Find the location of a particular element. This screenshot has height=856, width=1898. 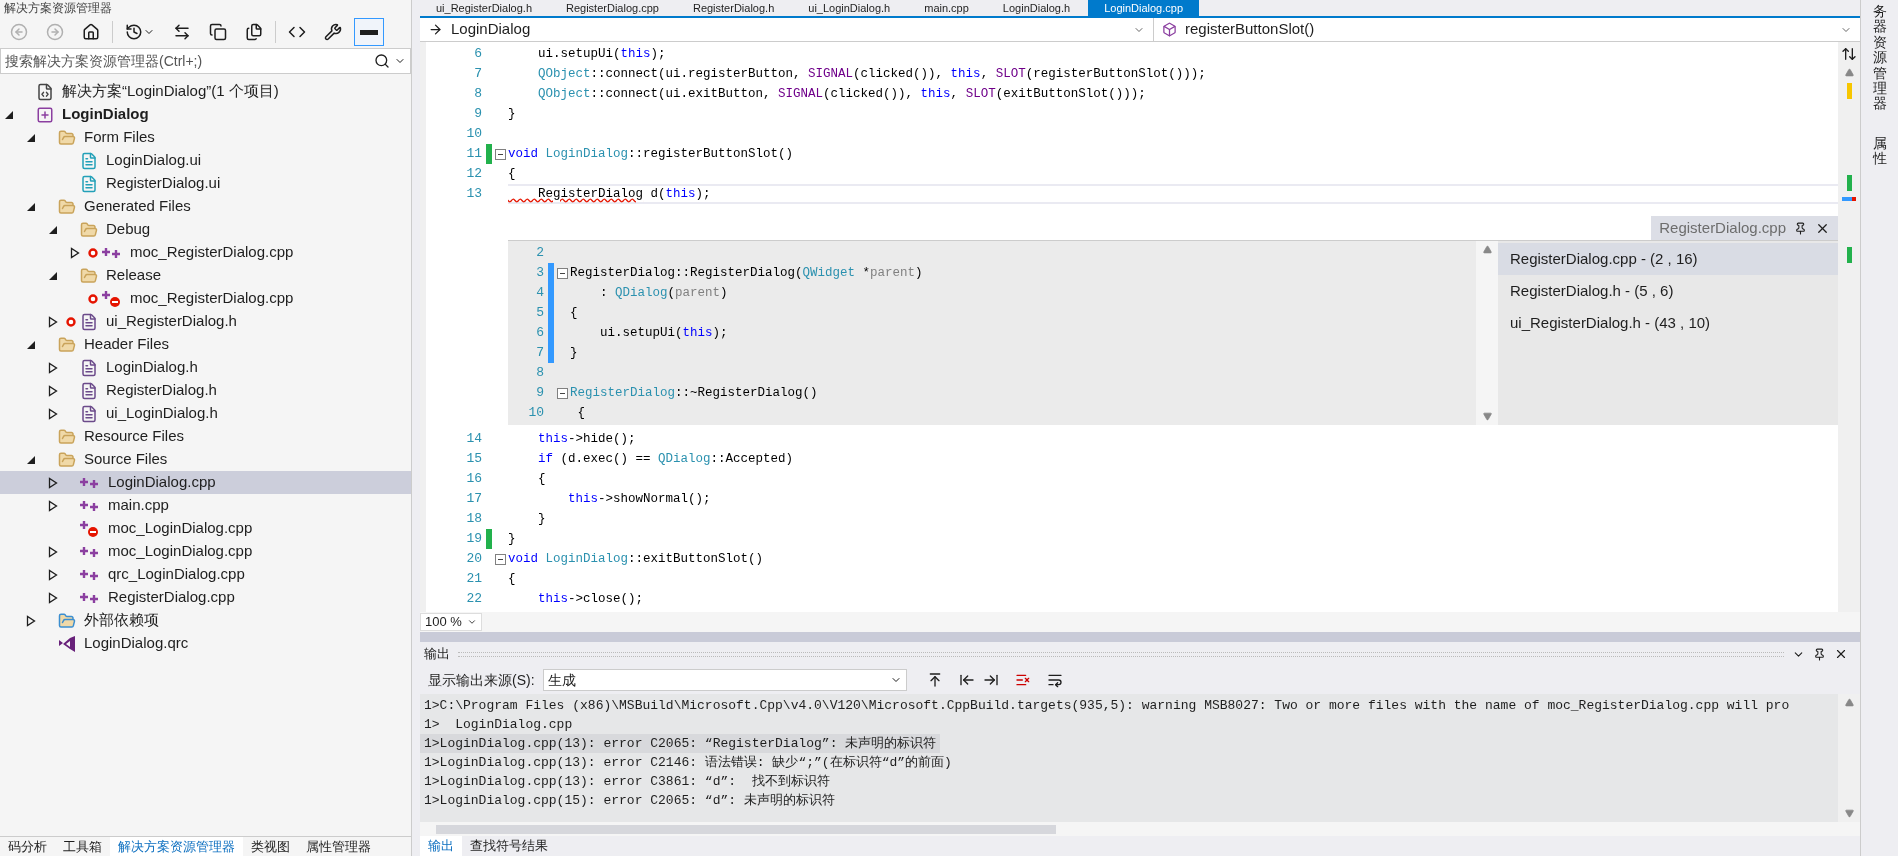

peek-file-tab: RegisterDialog.cpp is located at coordinates (1744, 228).